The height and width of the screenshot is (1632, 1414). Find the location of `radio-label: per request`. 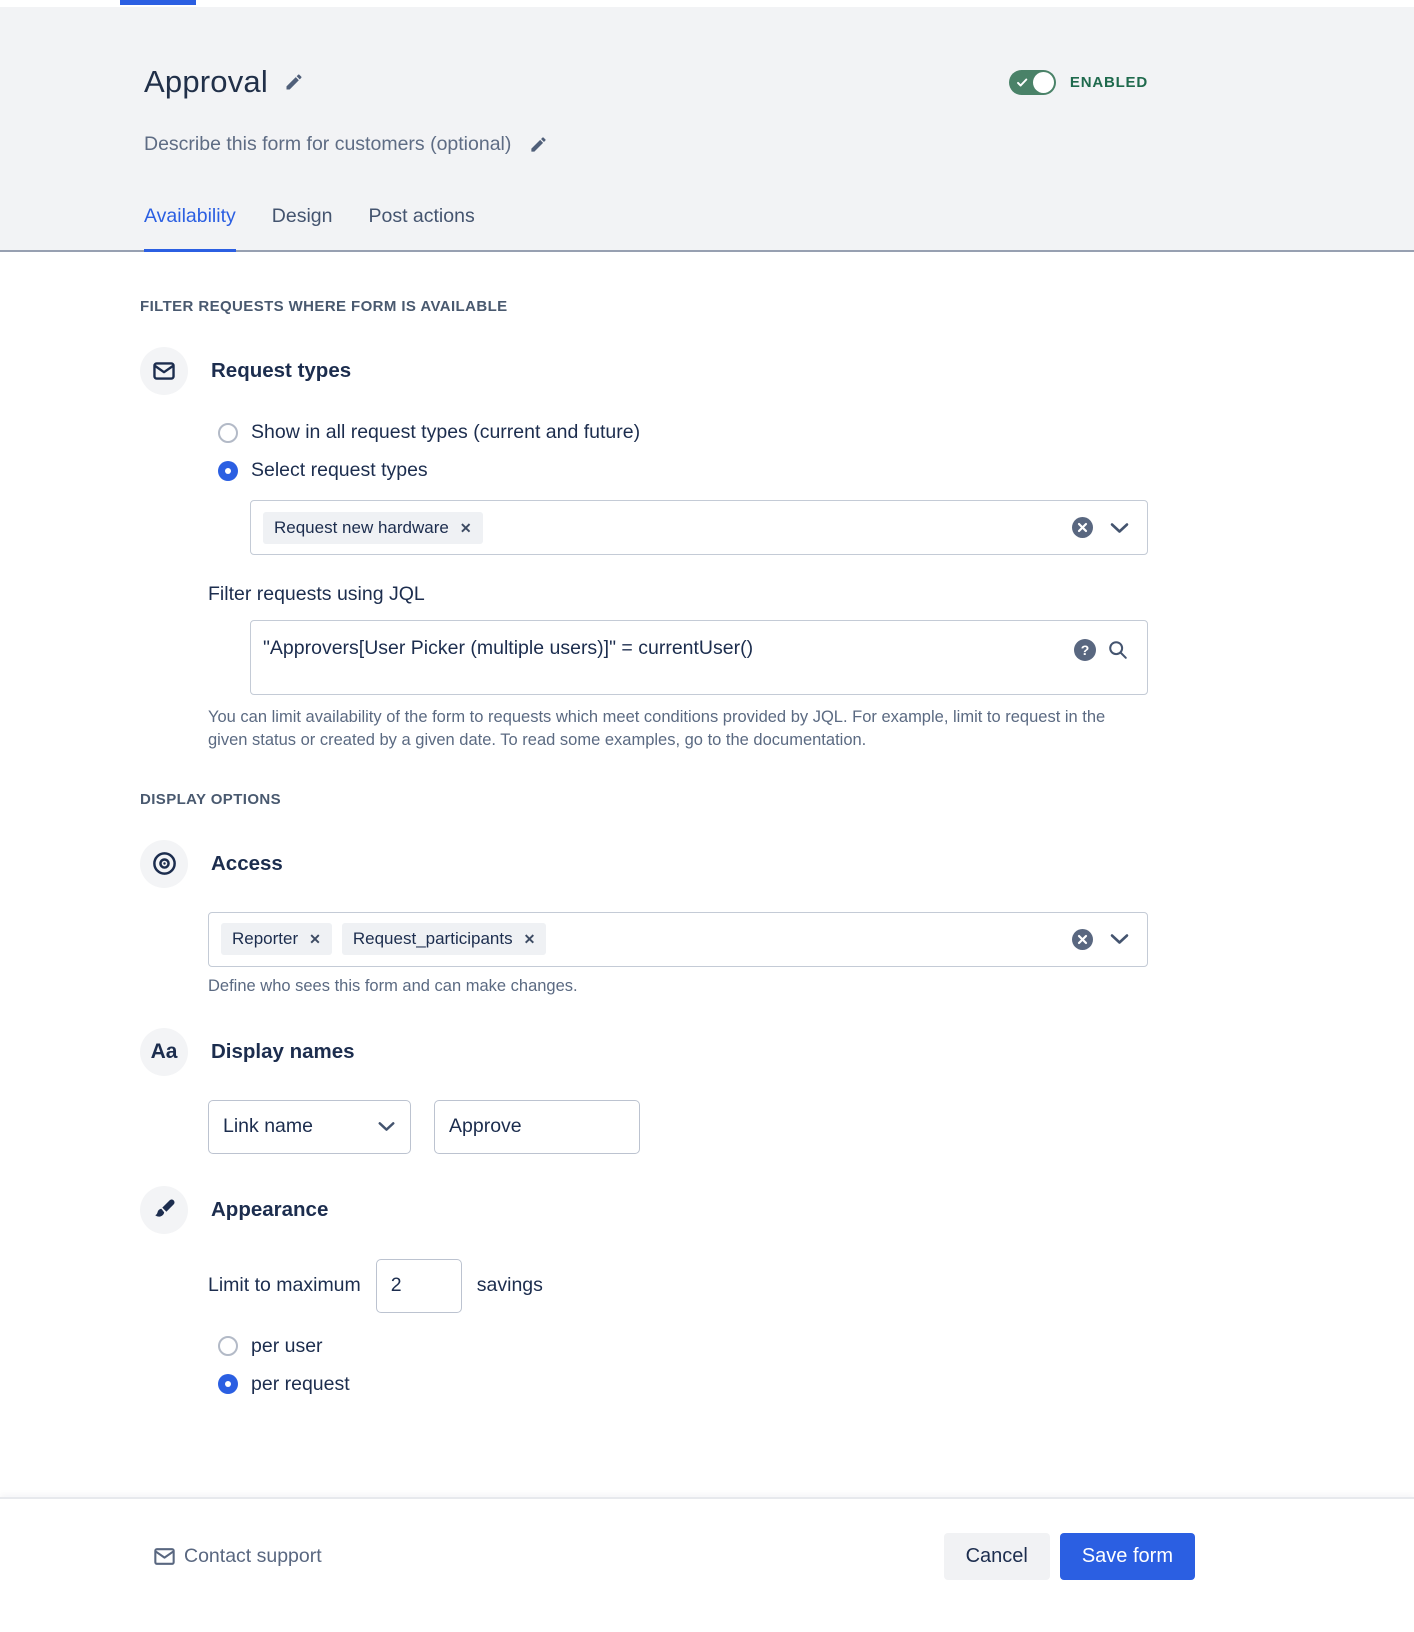

radio-label: per request is located at coordinates (300, 1383).